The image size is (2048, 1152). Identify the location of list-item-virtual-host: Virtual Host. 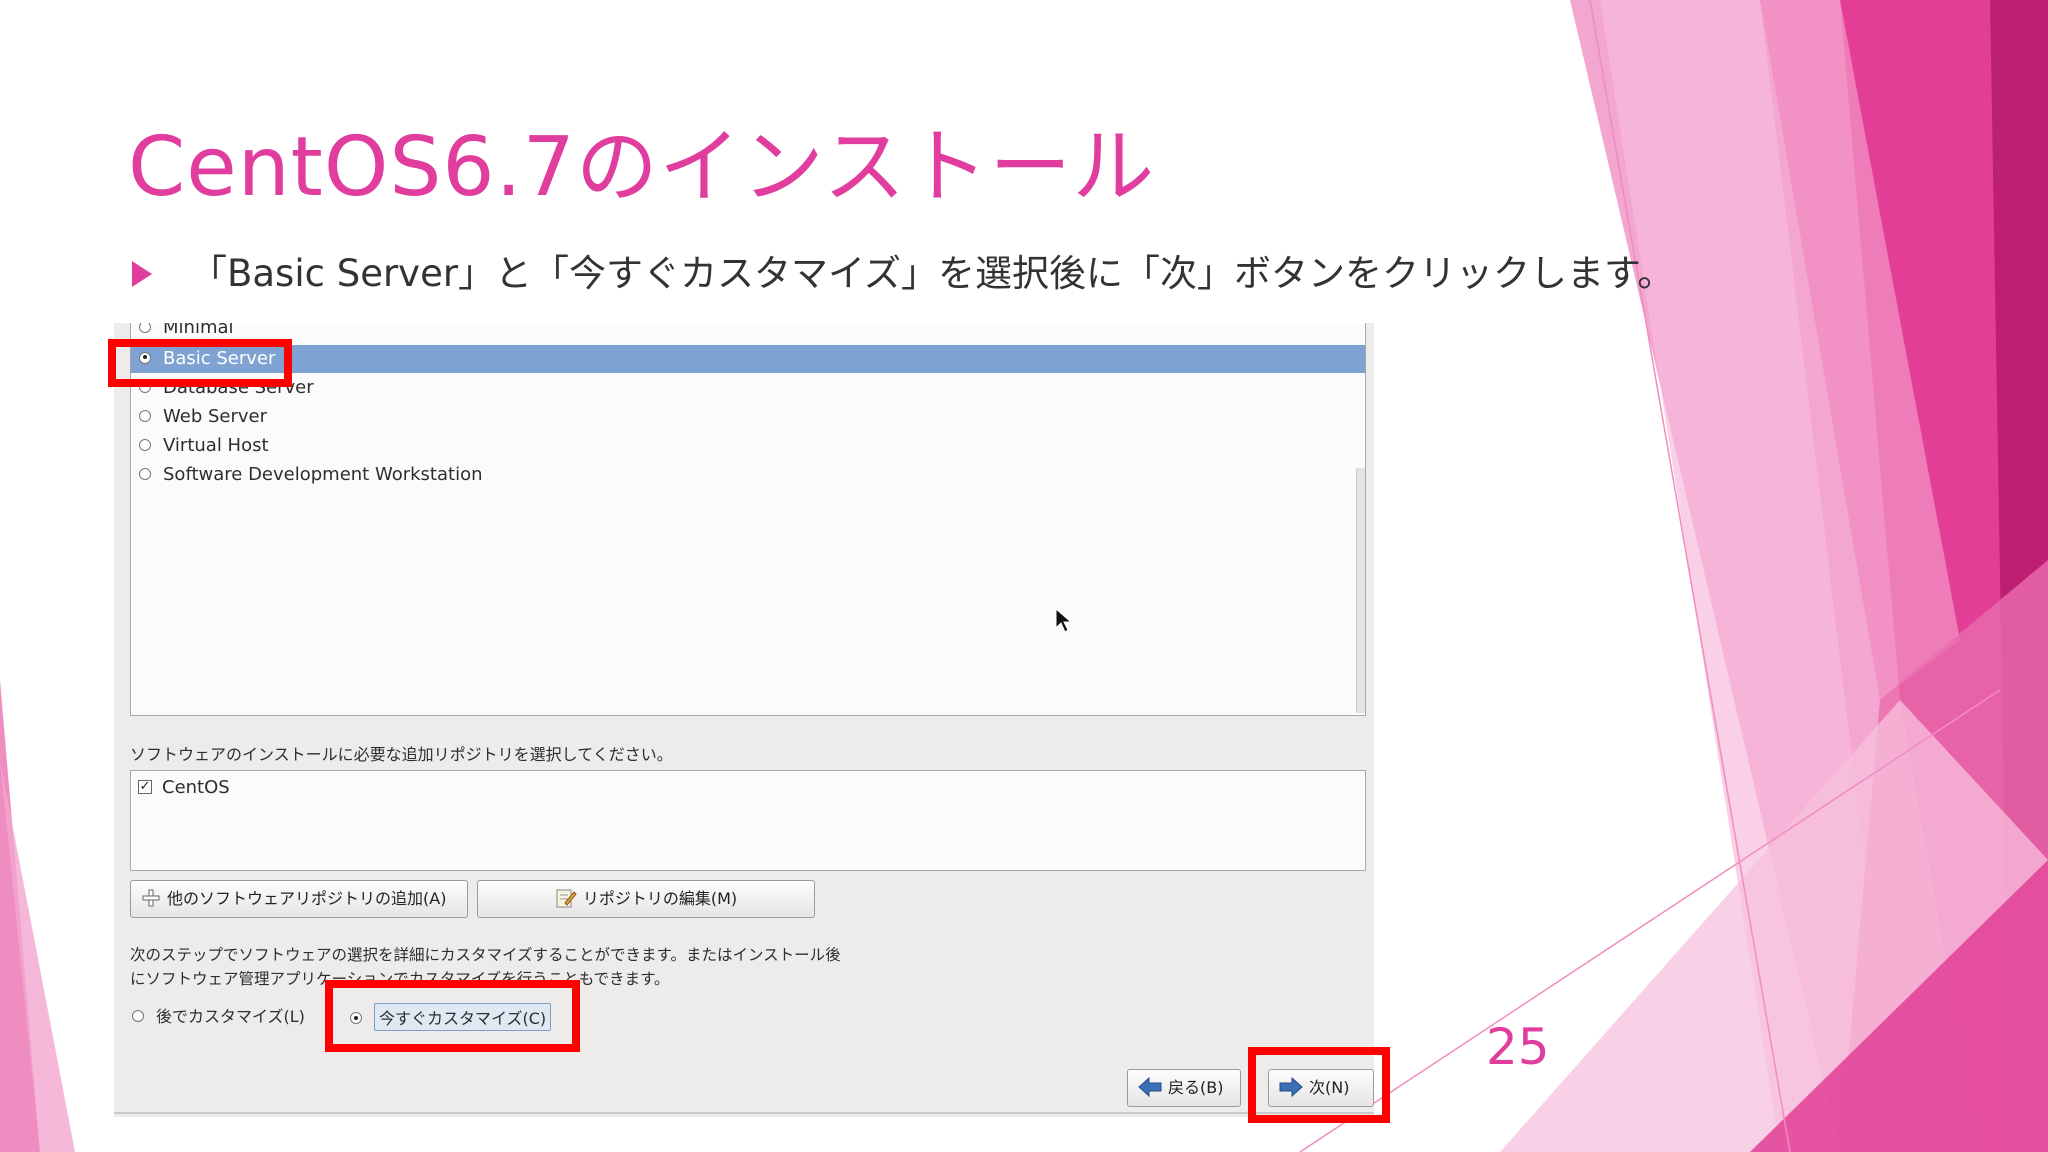
(748, 446).